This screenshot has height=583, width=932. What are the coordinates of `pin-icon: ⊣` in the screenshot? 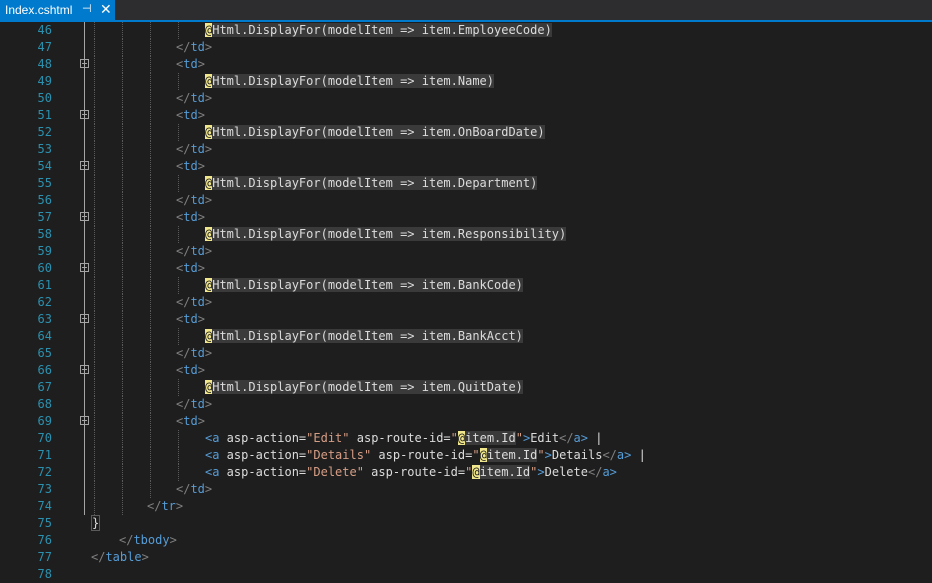 It's located at (87, 8).